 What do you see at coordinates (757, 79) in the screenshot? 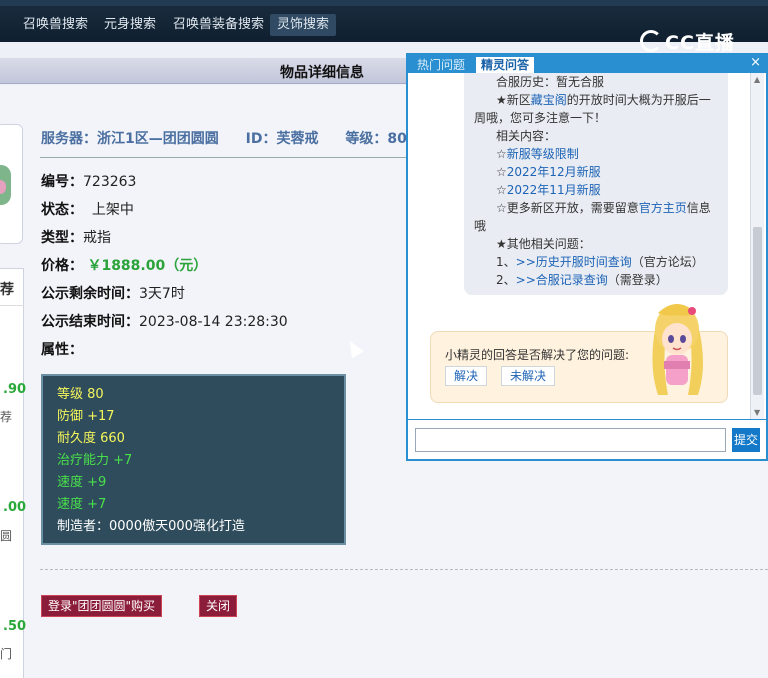
I see `scroll-up-icon: ▲` at bounding box center [757, 79].